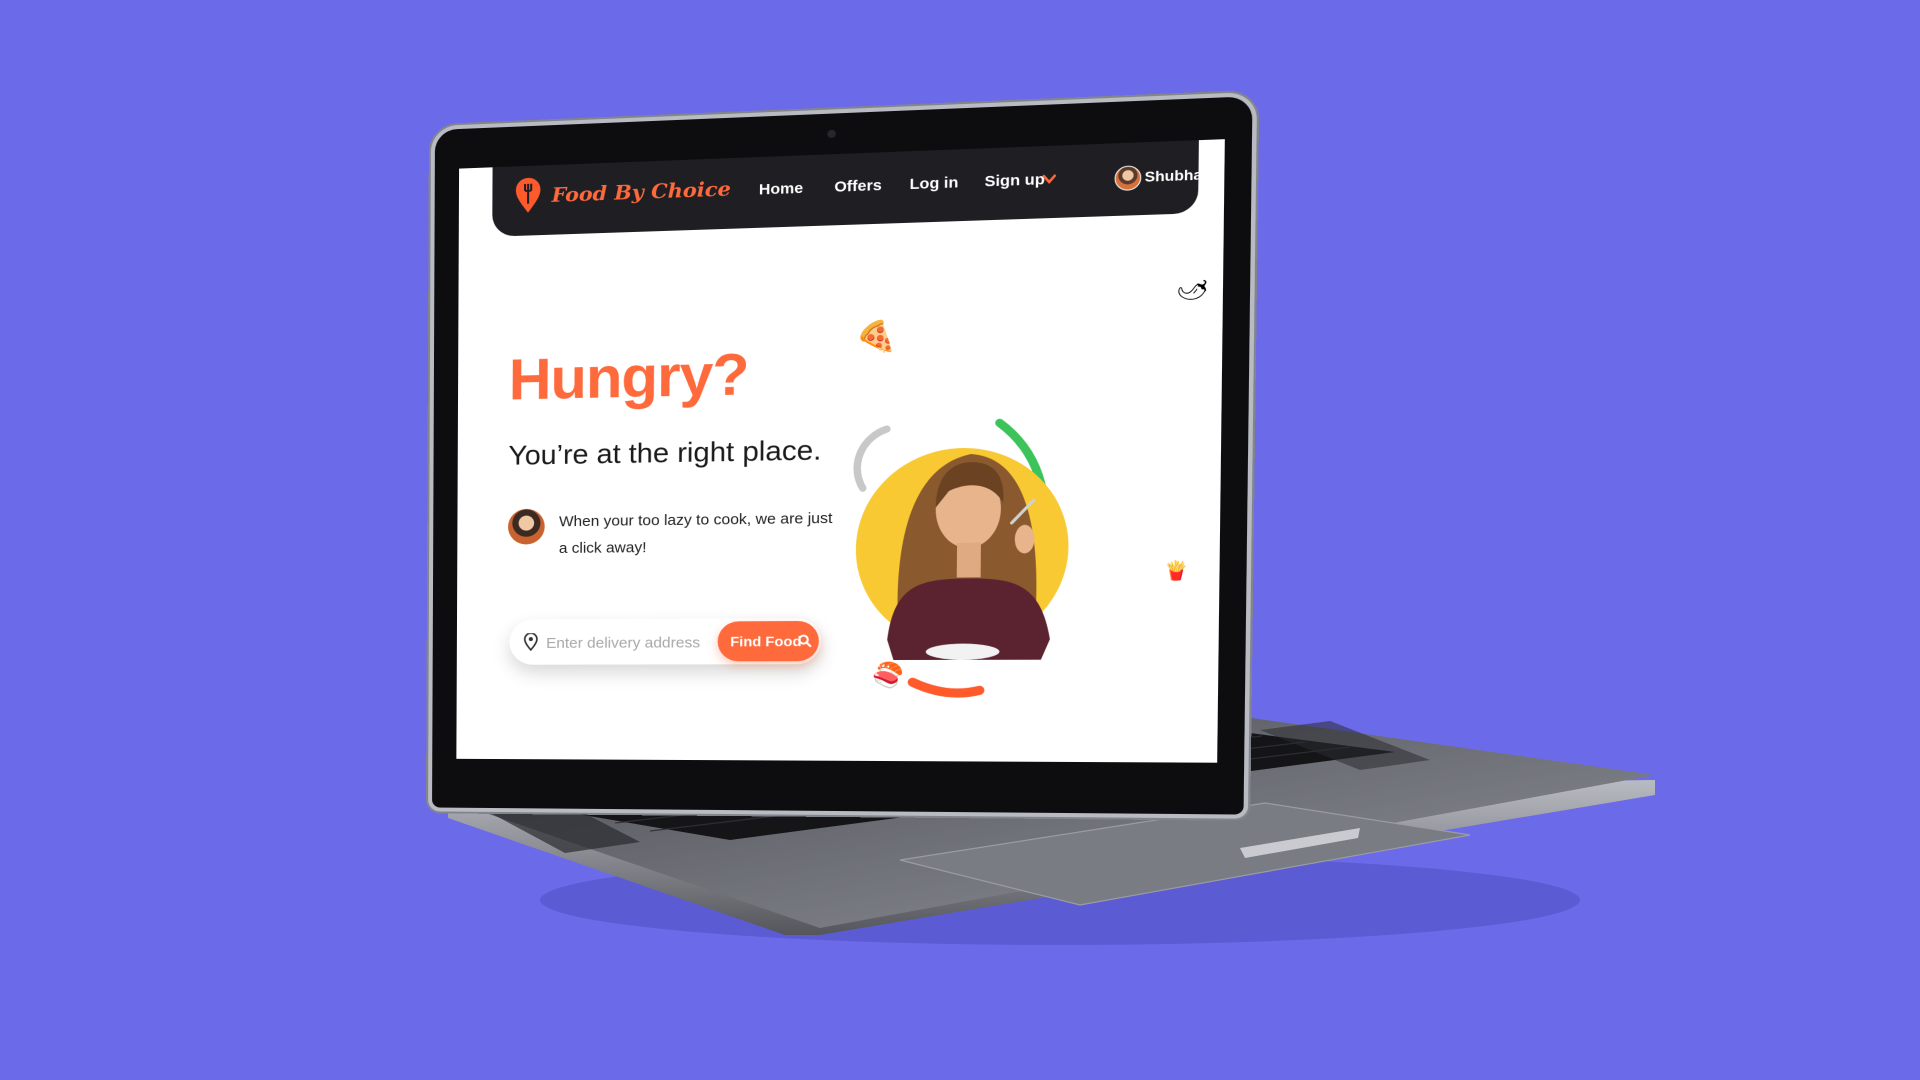 The image size is (1920, 1080). Describe the element at coordinates (526, 527) in the screenshot. I see `author-avatar` at that location.